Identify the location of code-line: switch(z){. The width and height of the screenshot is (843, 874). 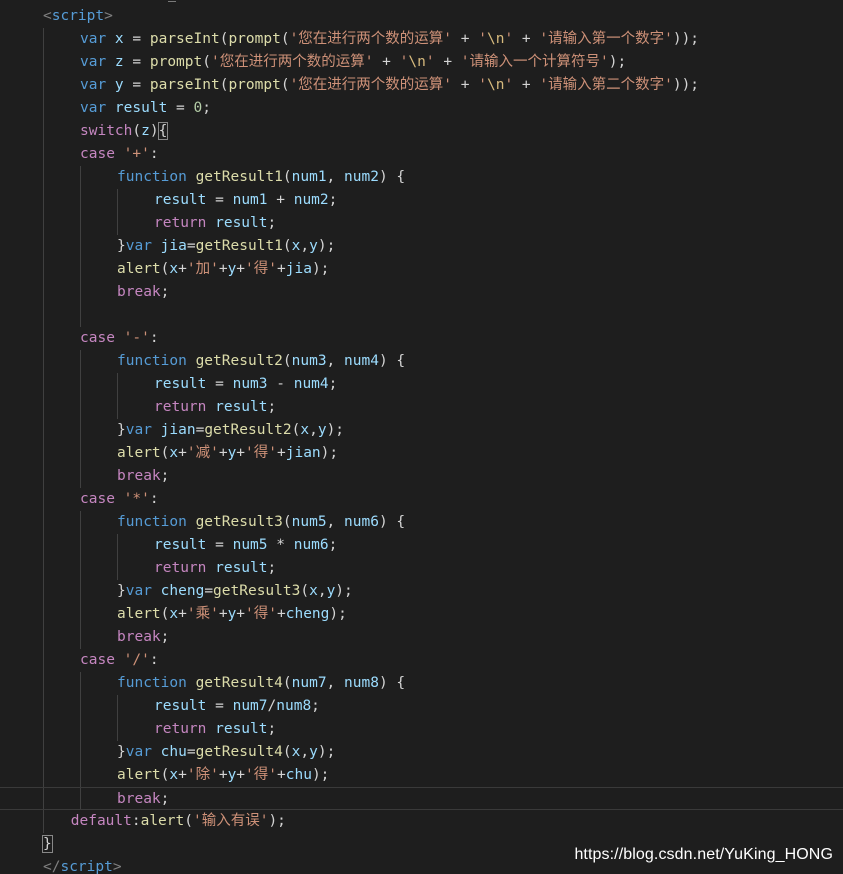
(421, 131).